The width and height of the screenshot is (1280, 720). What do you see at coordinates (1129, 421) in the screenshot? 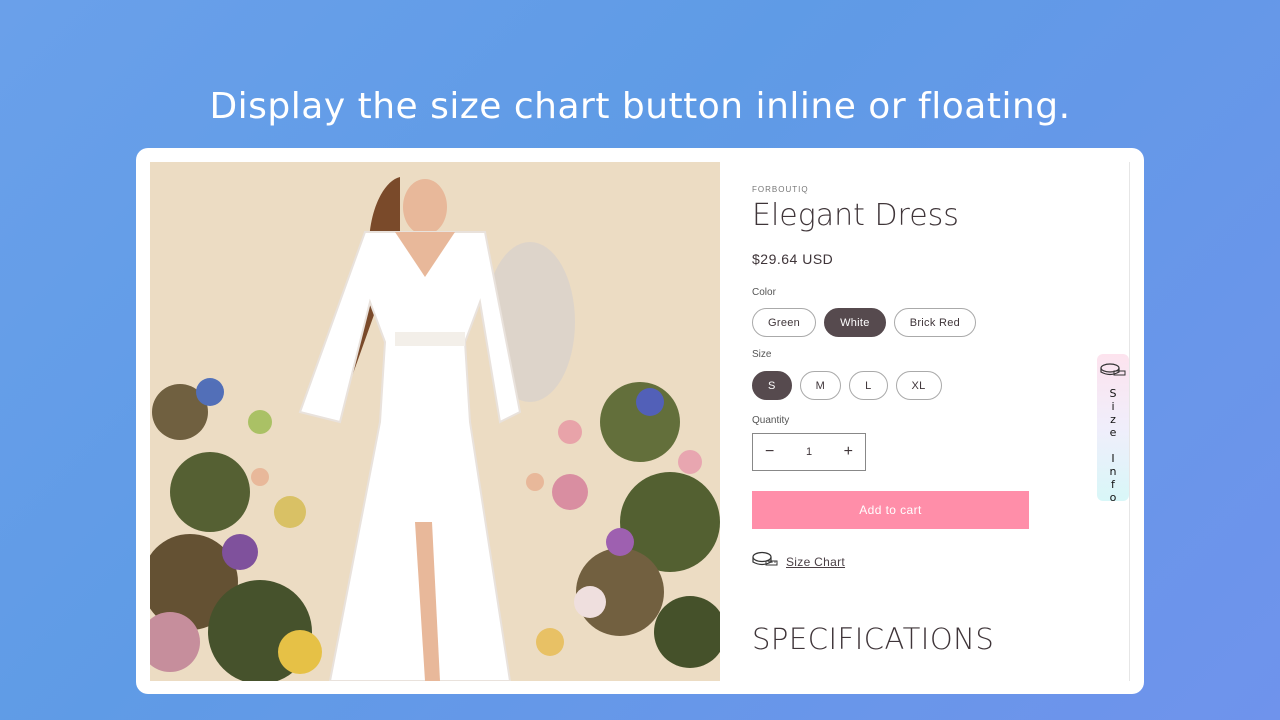
I see `panel-divider` at bounding box center [1129, 421].